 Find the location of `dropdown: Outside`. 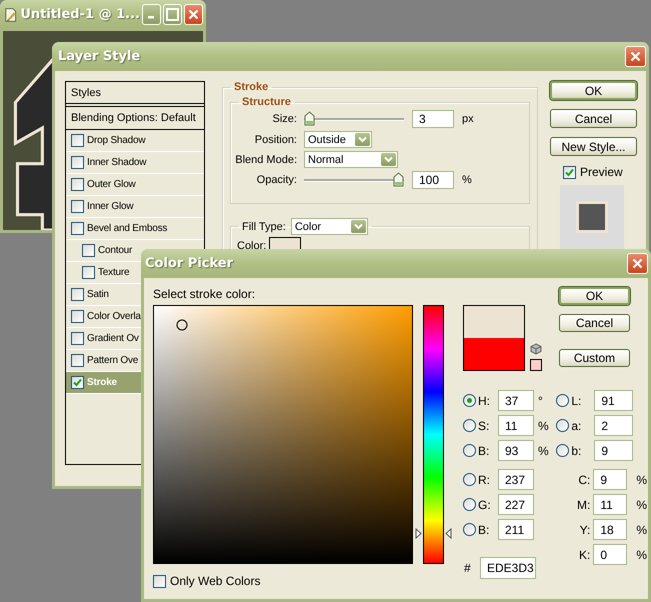

dropdown: Outside is located at coordinates (338, 139).